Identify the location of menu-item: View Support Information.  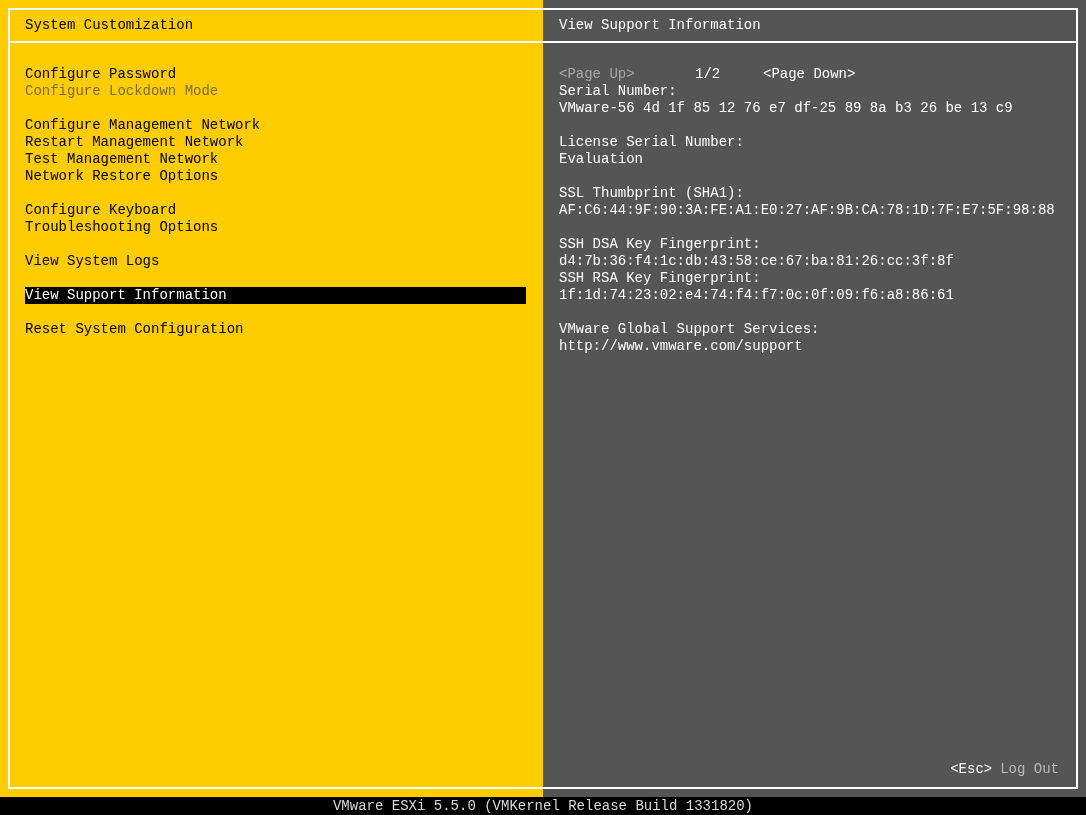
(275, 295).